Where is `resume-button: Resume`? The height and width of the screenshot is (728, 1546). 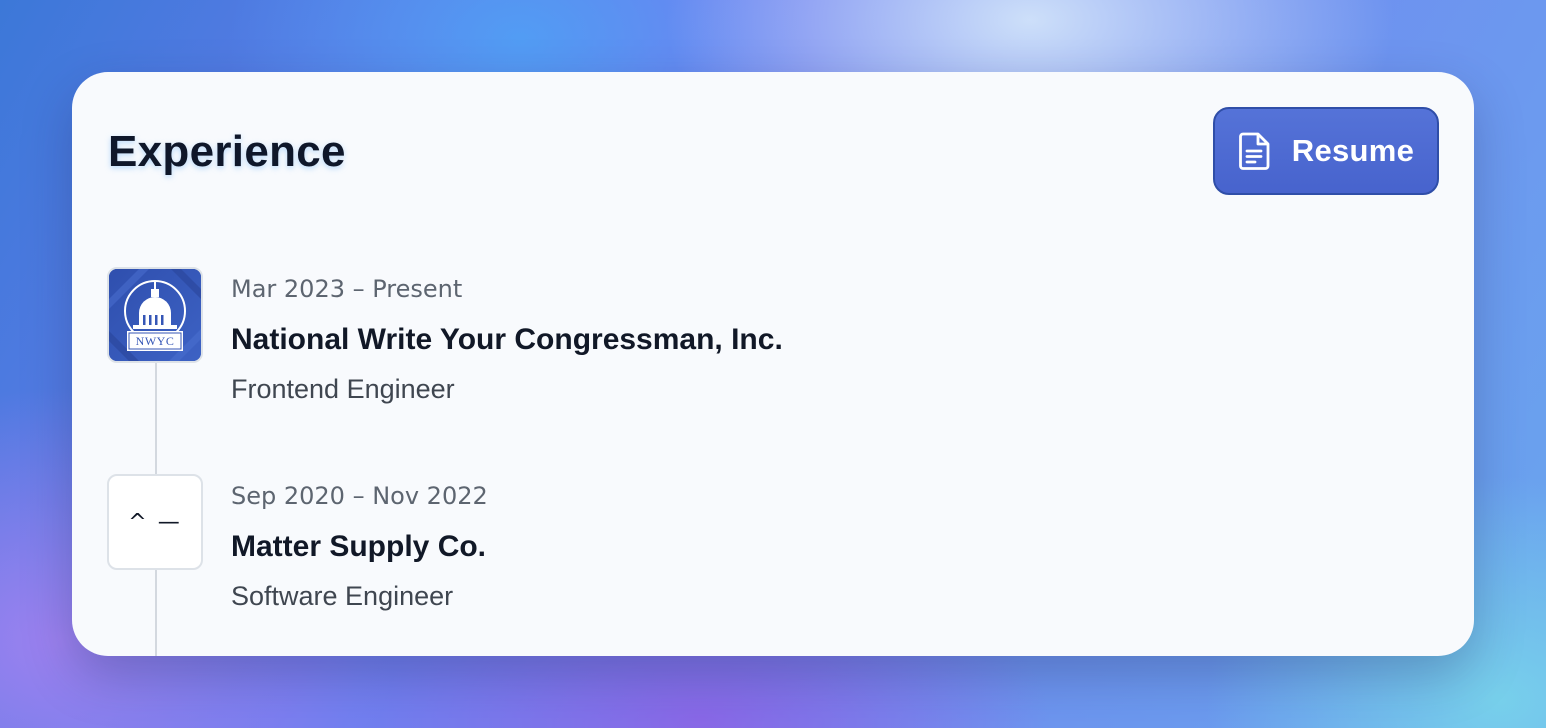 resume-button: Resume is located at coordinates (1326, 151).